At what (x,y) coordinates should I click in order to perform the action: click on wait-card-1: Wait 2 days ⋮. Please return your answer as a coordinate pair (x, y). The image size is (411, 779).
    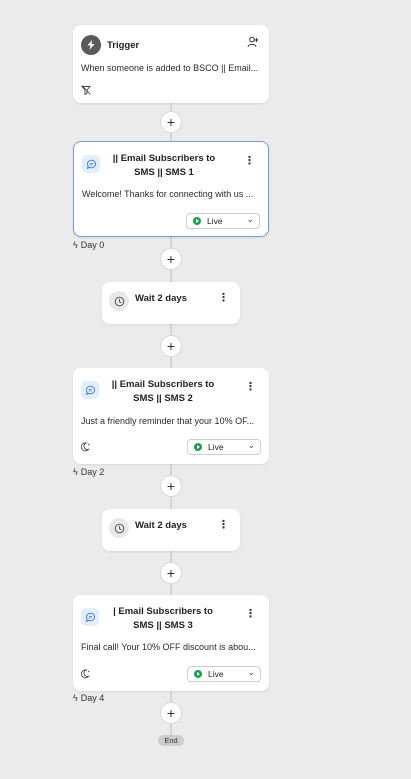
    Looking at the image, I should click on (171, 303).